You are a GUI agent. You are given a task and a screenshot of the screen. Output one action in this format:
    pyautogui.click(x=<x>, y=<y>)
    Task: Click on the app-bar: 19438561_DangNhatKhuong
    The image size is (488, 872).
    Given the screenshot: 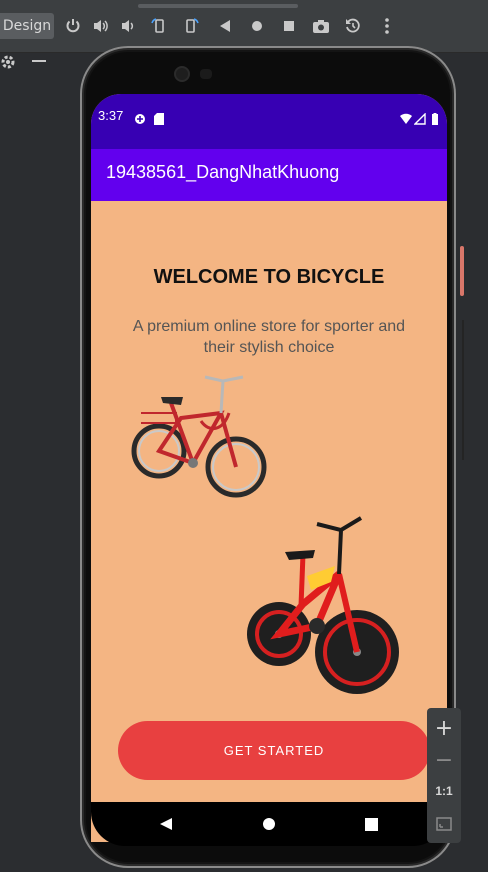 What is the action you would take?
    pyautogui.click(x=269, y=175)
    